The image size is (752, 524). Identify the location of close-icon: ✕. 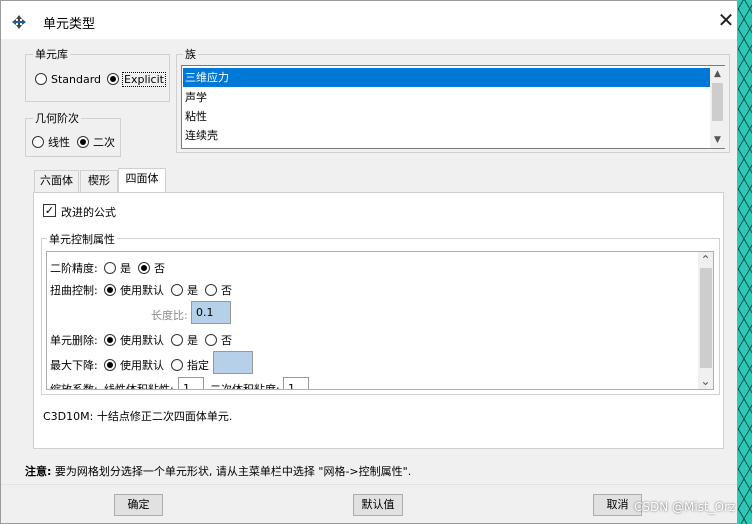
(726, 21).